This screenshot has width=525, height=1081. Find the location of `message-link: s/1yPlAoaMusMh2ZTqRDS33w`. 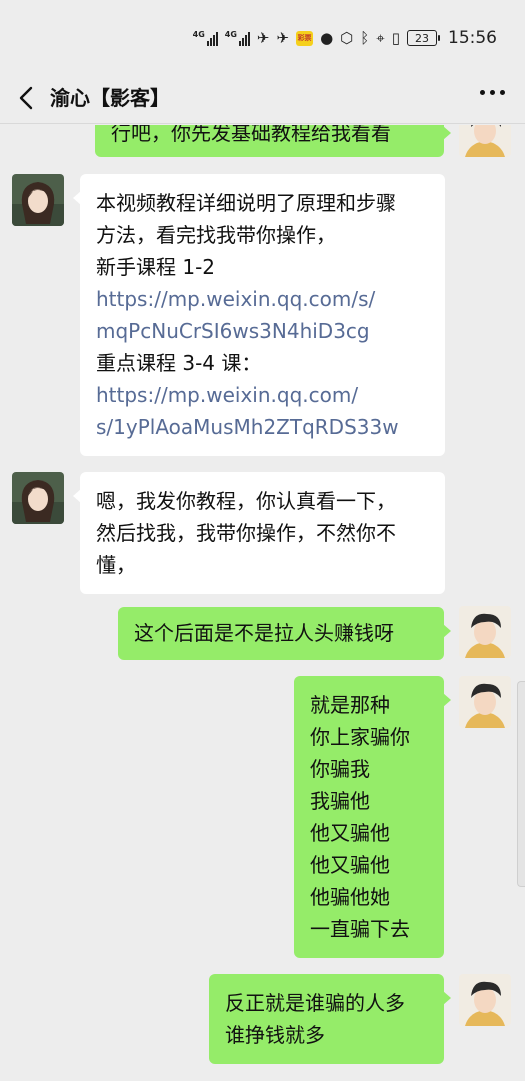

message-link: s/1yPlAoaMusMh2ZTqRDS33w is located at coordinates (262, 427).